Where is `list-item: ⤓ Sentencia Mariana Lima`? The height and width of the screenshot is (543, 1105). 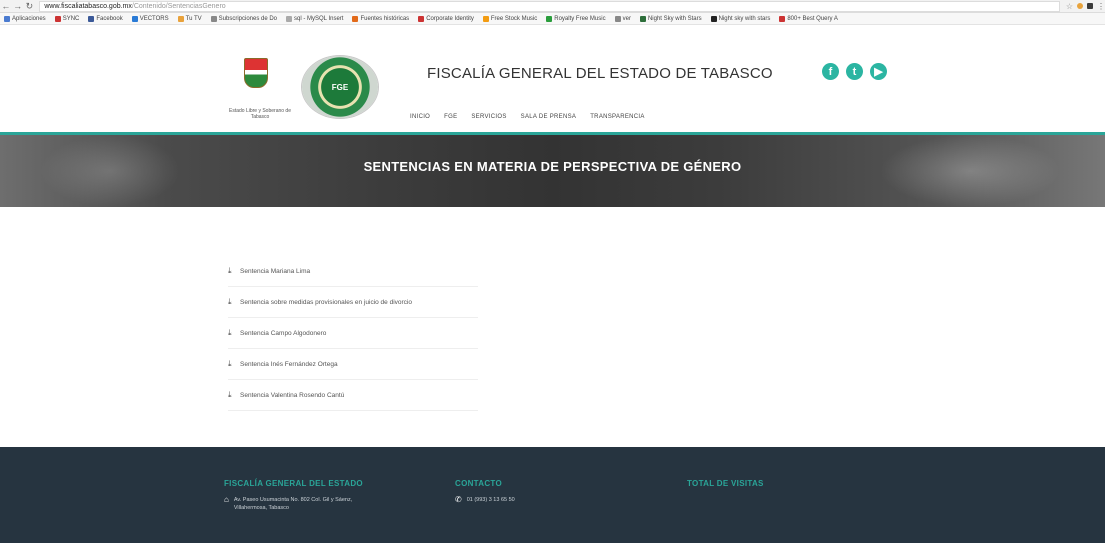 list-item: ⤓ Sentencia Mariana Lima is located at coordinates (353, 271).